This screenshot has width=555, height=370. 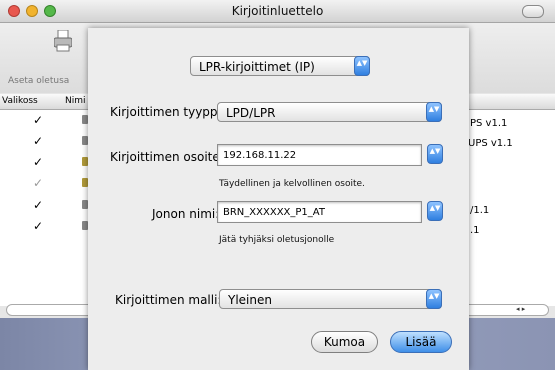 What do you see at coordinates (277, 240) in the screenshot?
I see `queue-hint: Jätä tyhjäksi oletusjonolle` at bounding box center [277, 240].